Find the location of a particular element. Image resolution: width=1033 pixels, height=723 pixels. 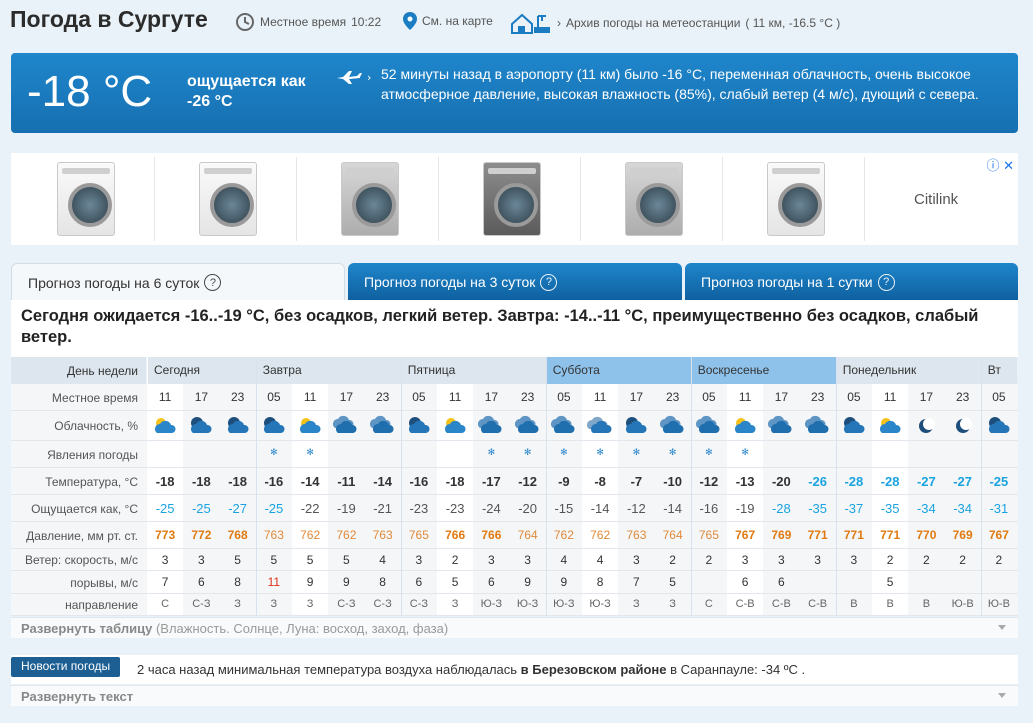

pressure-cell: 762 is located at coordinates (310, 535).